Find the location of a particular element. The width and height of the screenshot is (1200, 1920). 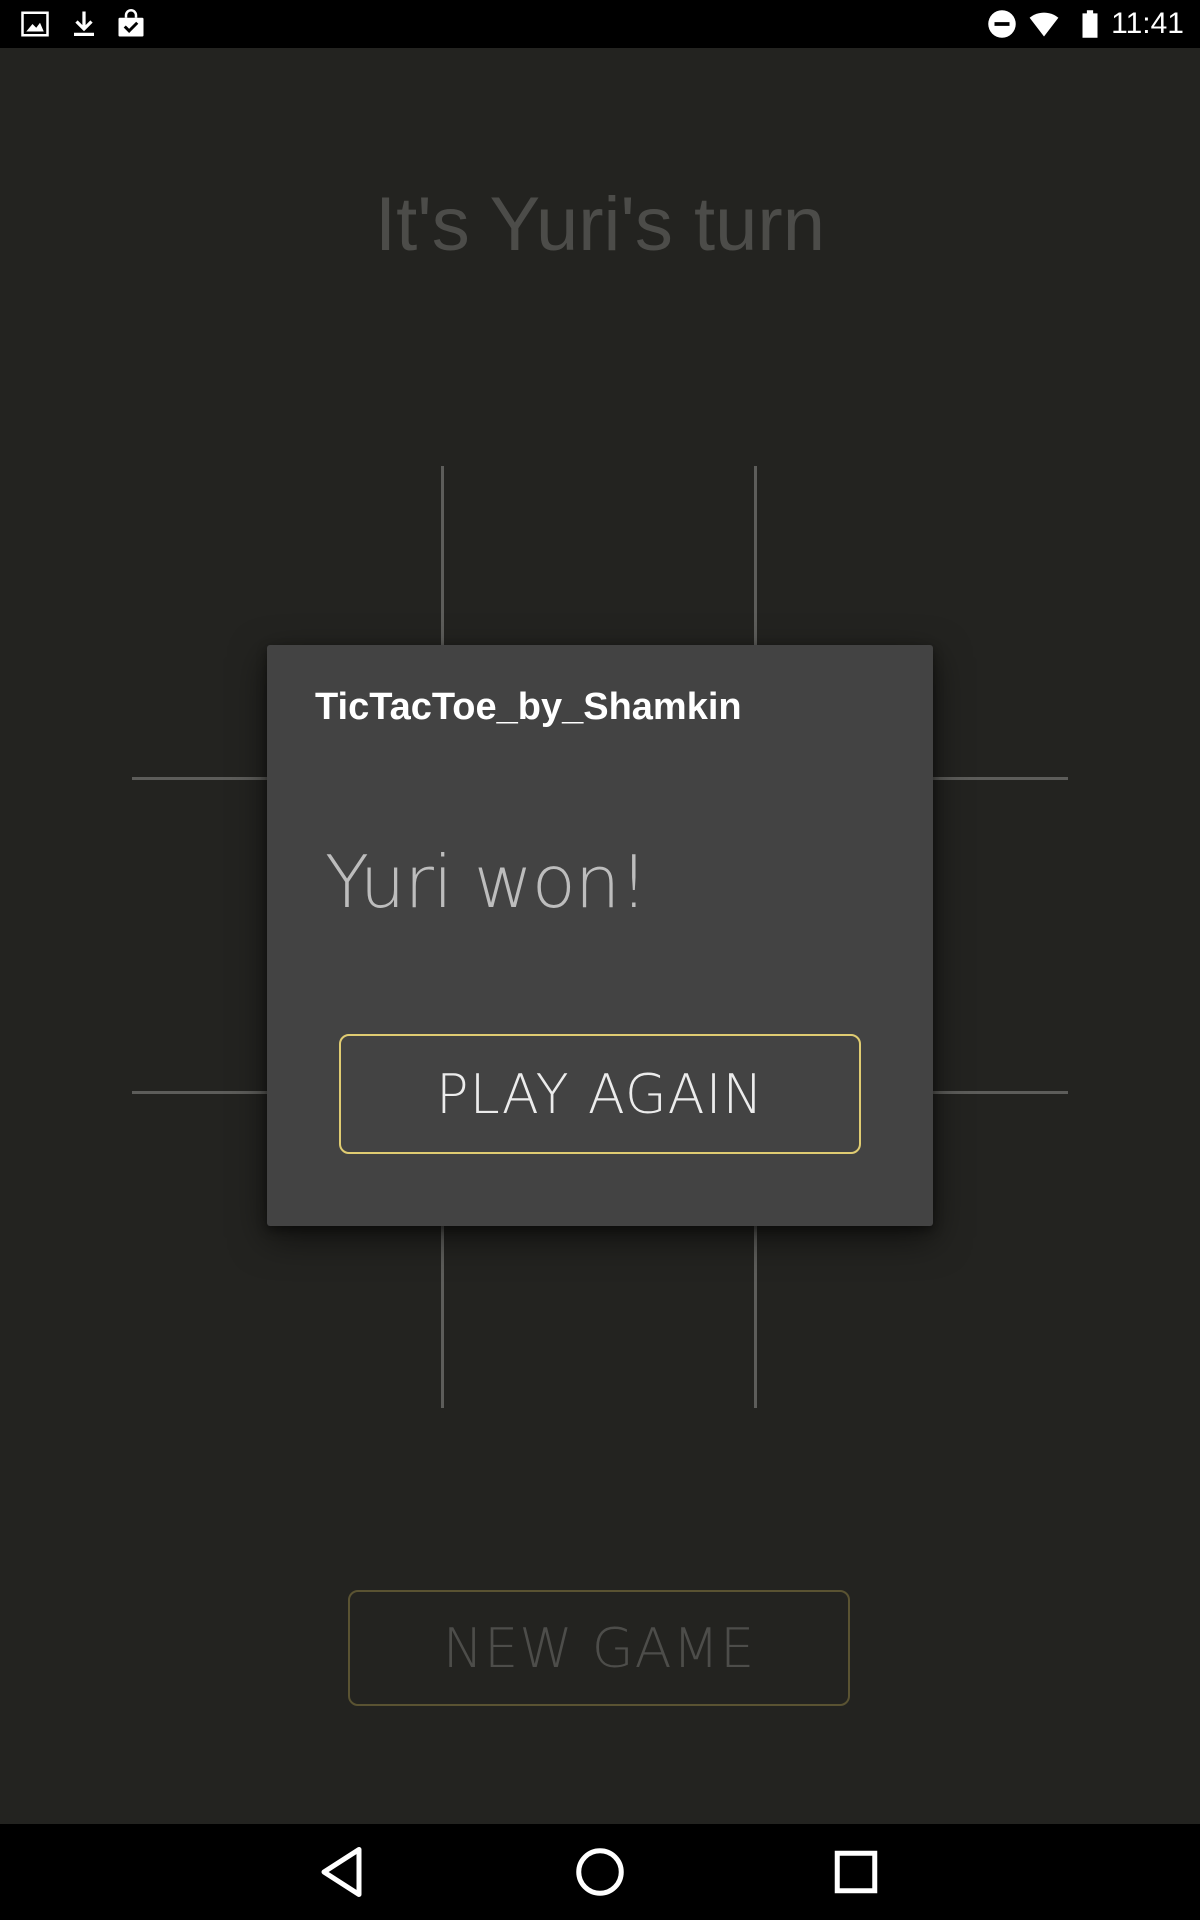

status-time: 11:41 is located at coordinates (1147, 23).